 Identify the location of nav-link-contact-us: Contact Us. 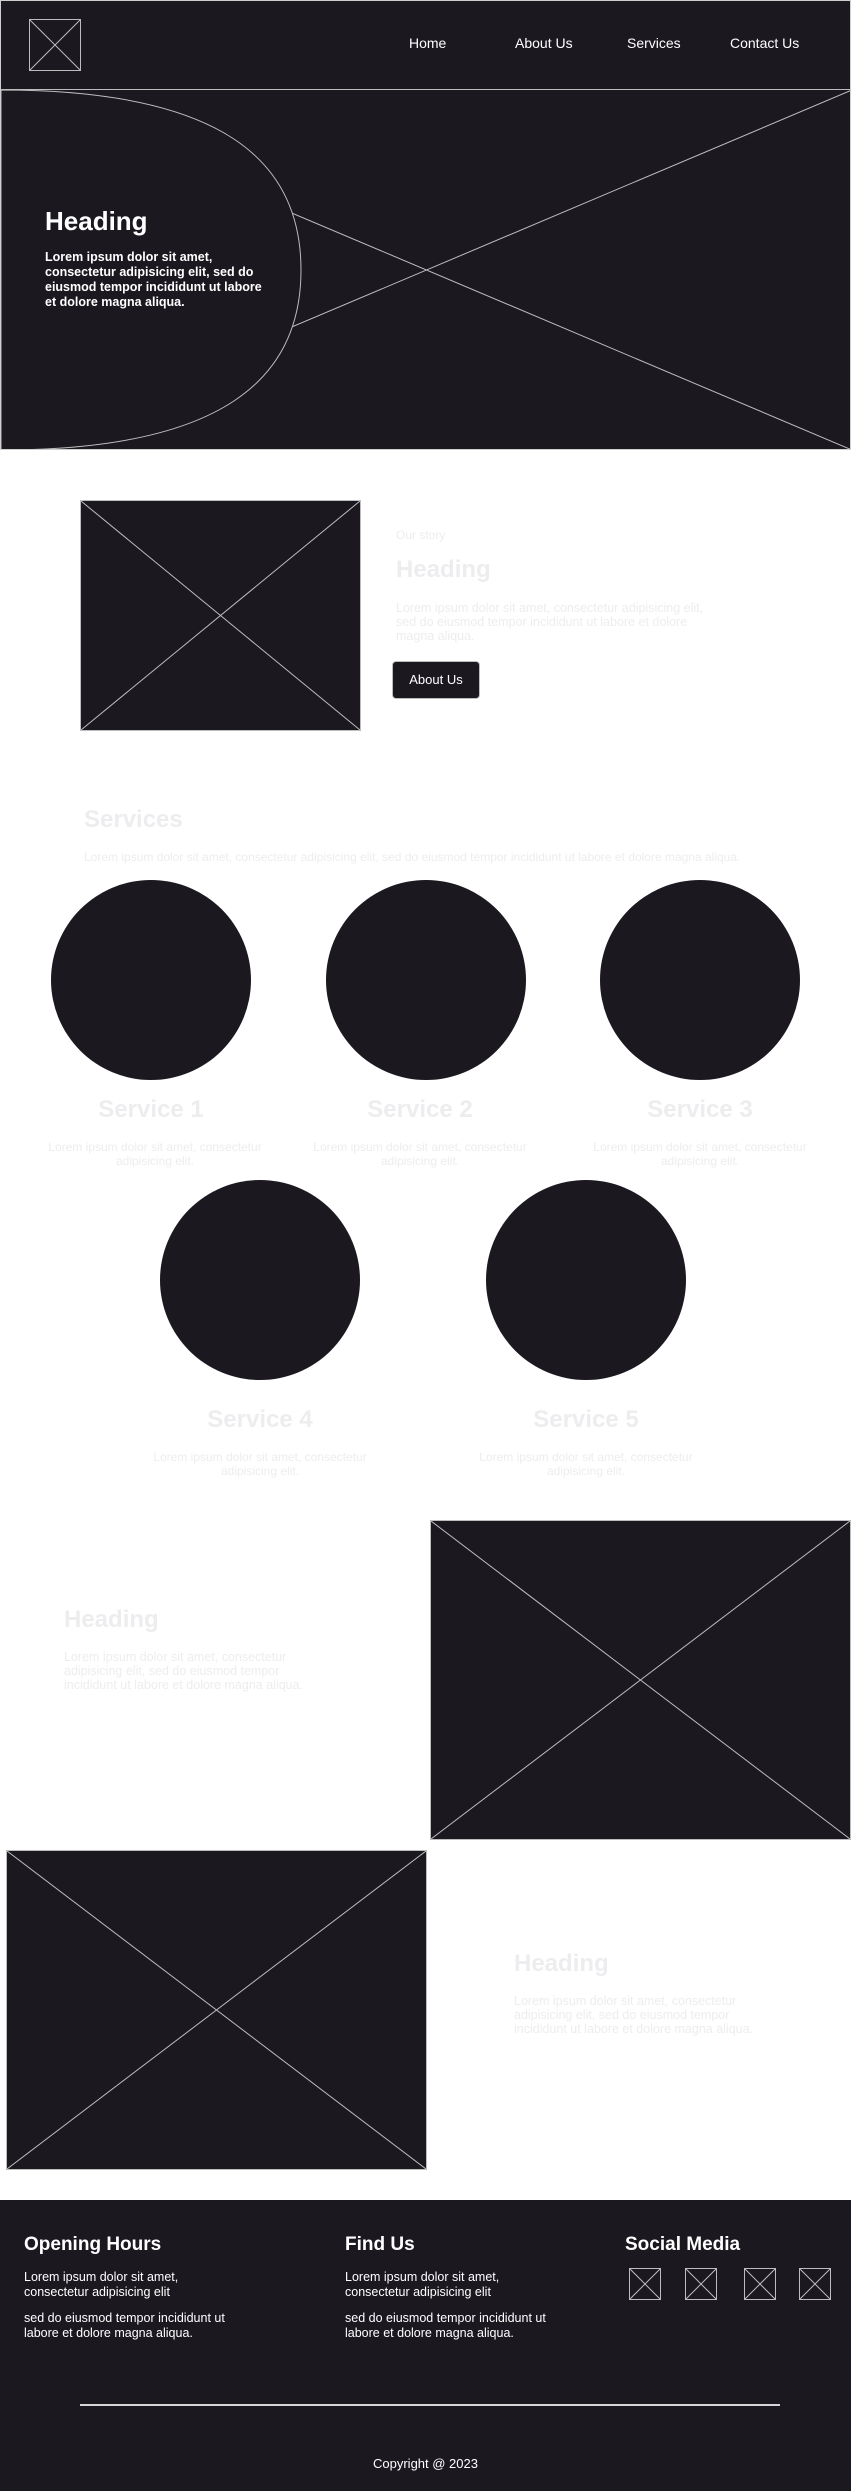
(764, 43).